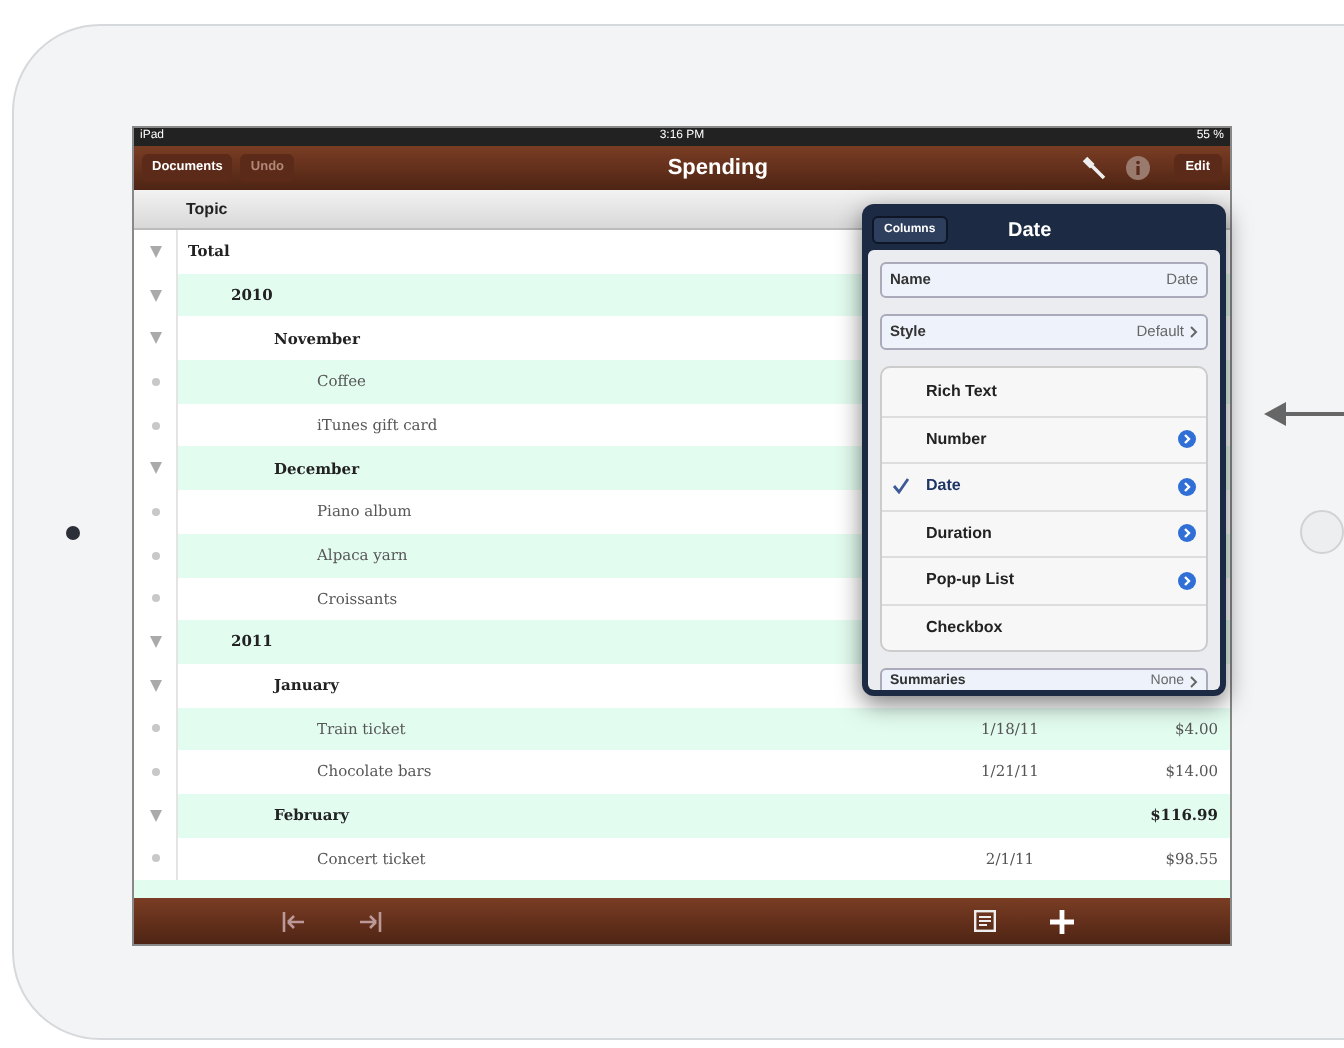 The width and height of the screenshot is (1344, 1048). What do you see at coordinates (1044, 391) in the screenshot?
I see `type-option: Rich Text` at bounding box center [1044, 391].